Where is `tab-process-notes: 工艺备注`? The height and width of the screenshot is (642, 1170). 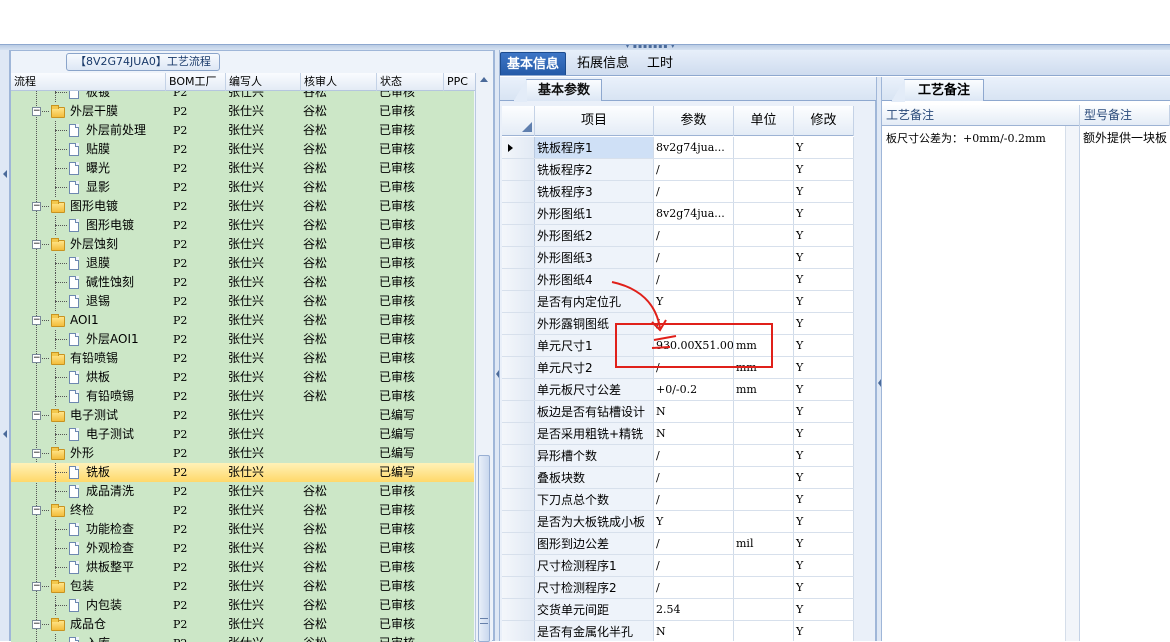 tab-process-notes: 工艺备注 is located at coordinates (937, 90).